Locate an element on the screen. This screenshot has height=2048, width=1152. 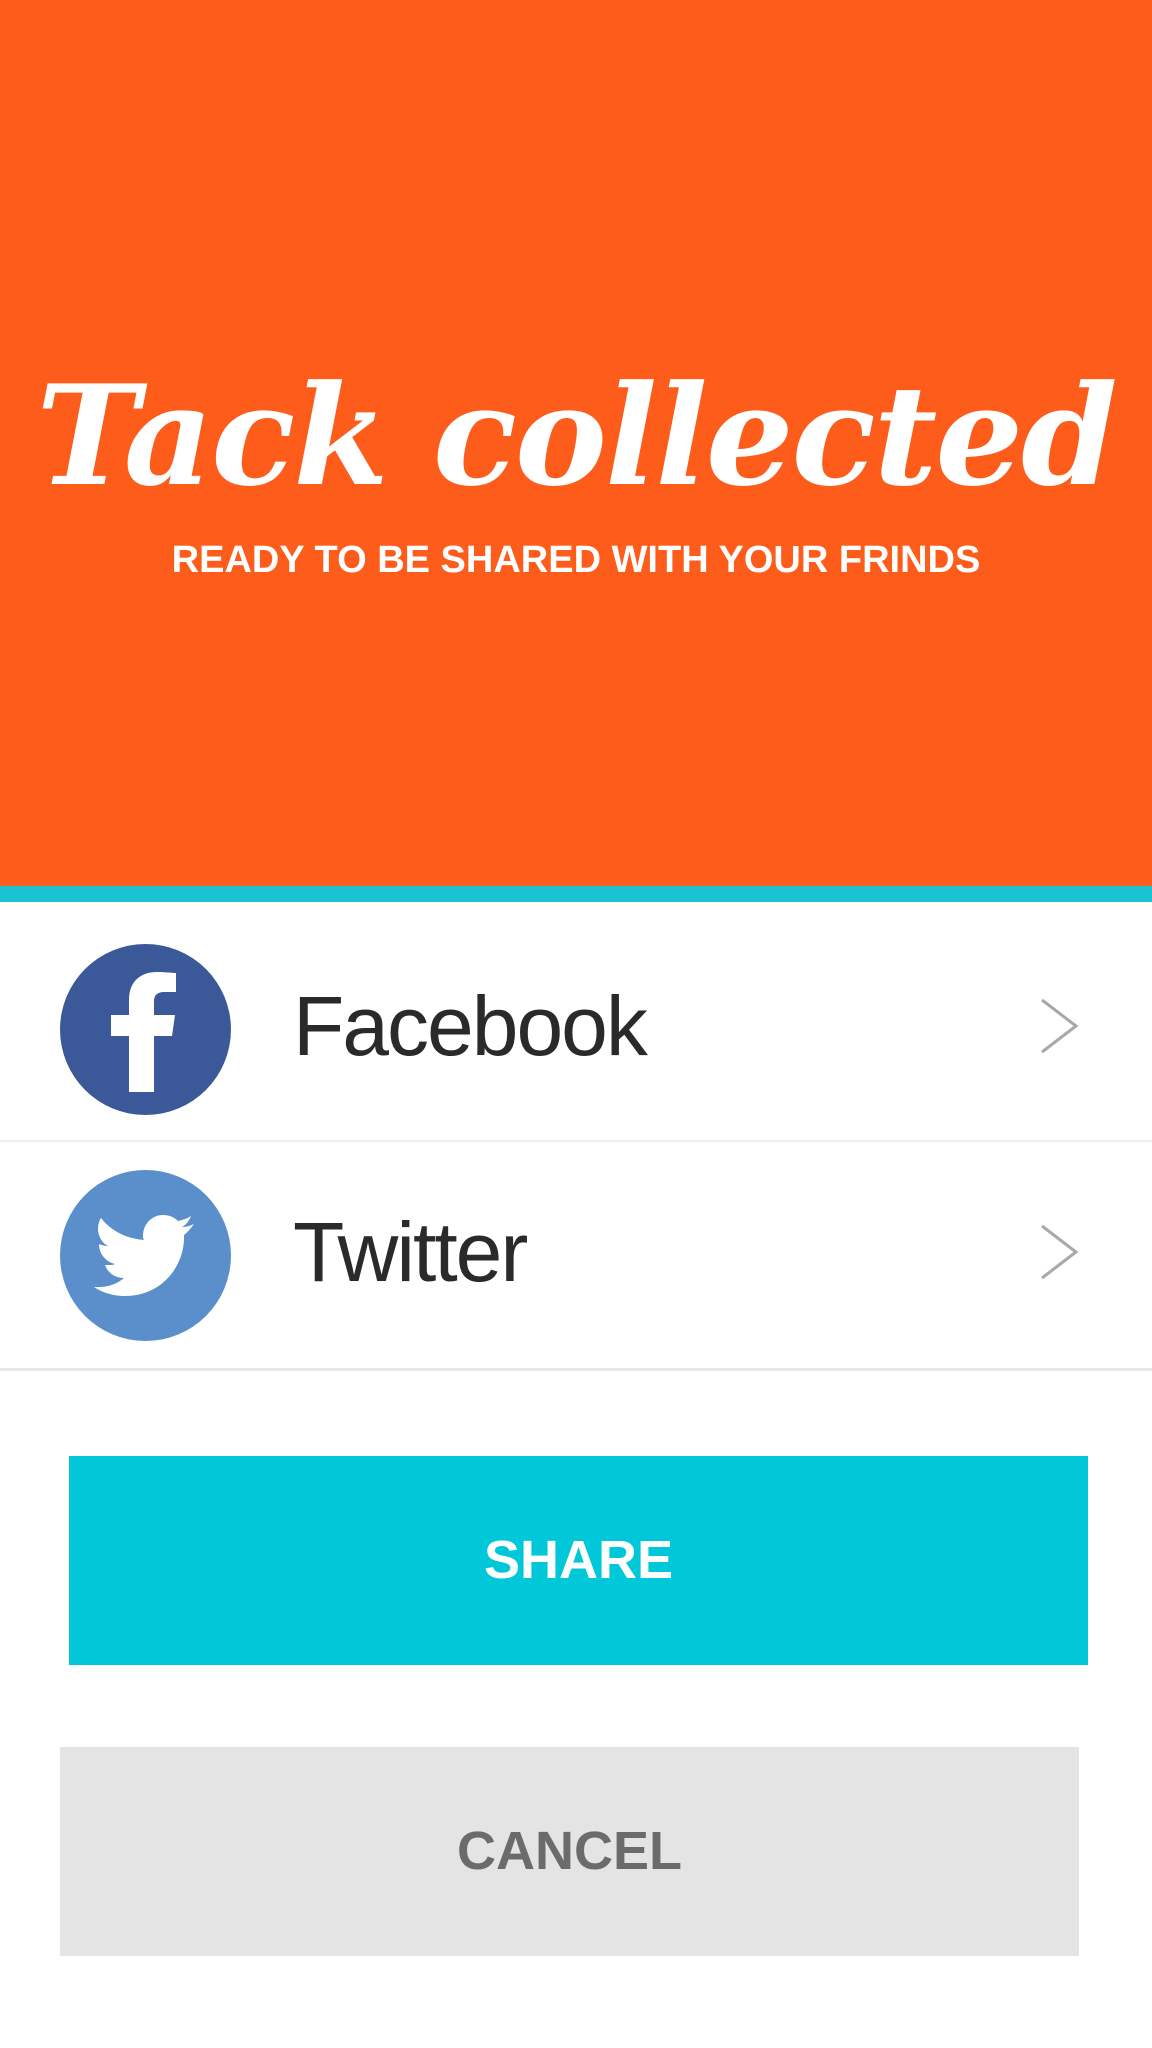
facebook-icon is located at coordinates (145, 1029).